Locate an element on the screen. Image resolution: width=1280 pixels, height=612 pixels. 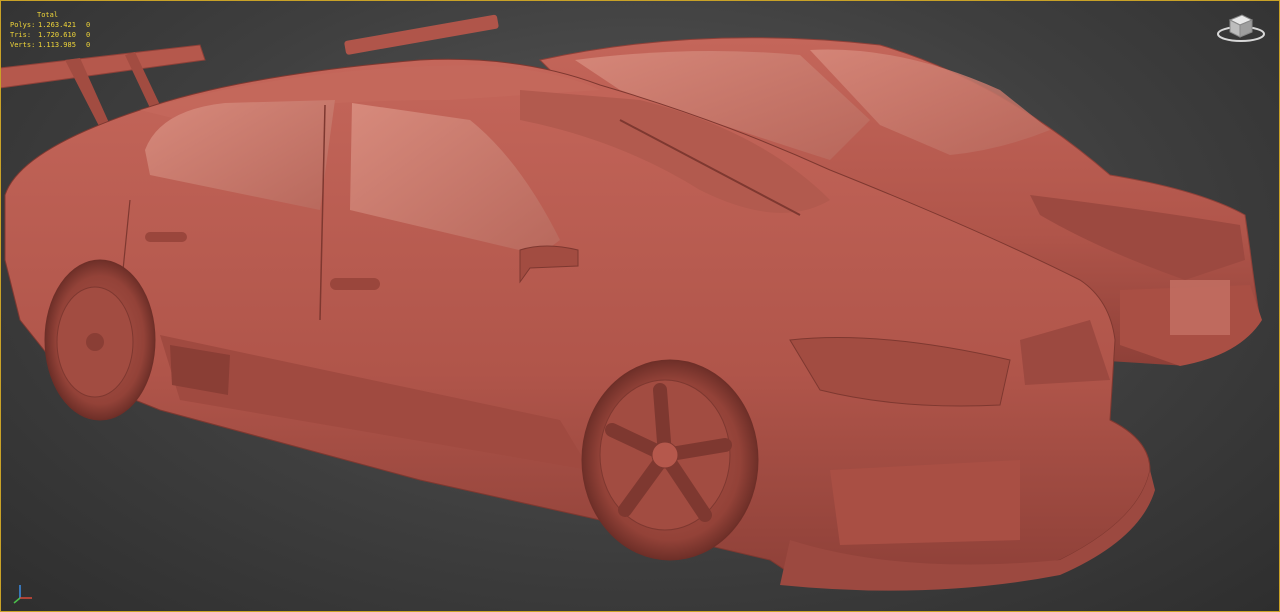
stats-row-tris: Tris: 1.720.610 0 is located at coordinates (53, 35).